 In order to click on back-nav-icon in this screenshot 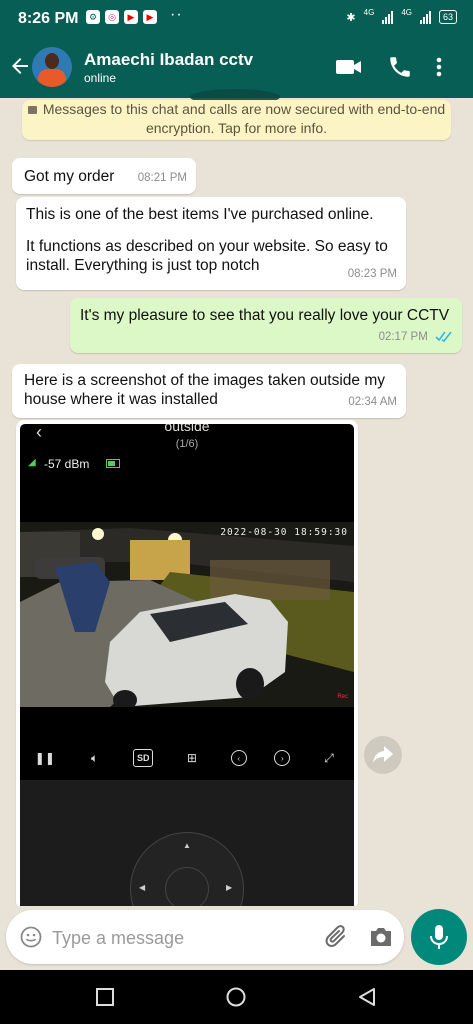, I will do `click(367, 997)`.